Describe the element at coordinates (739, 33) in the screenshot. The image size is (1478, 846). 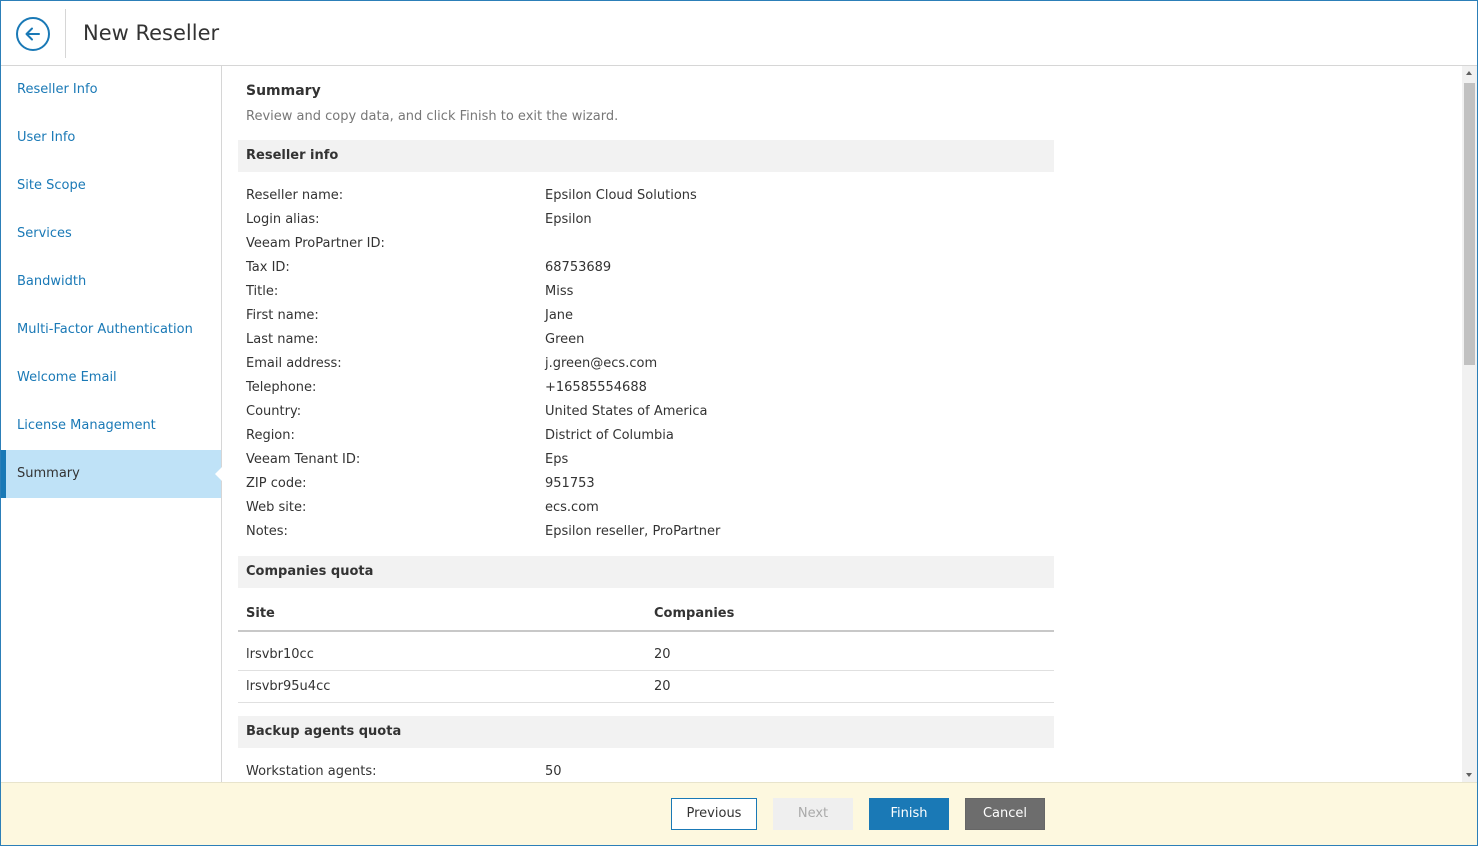
I see `header: New Reseller` at that location.